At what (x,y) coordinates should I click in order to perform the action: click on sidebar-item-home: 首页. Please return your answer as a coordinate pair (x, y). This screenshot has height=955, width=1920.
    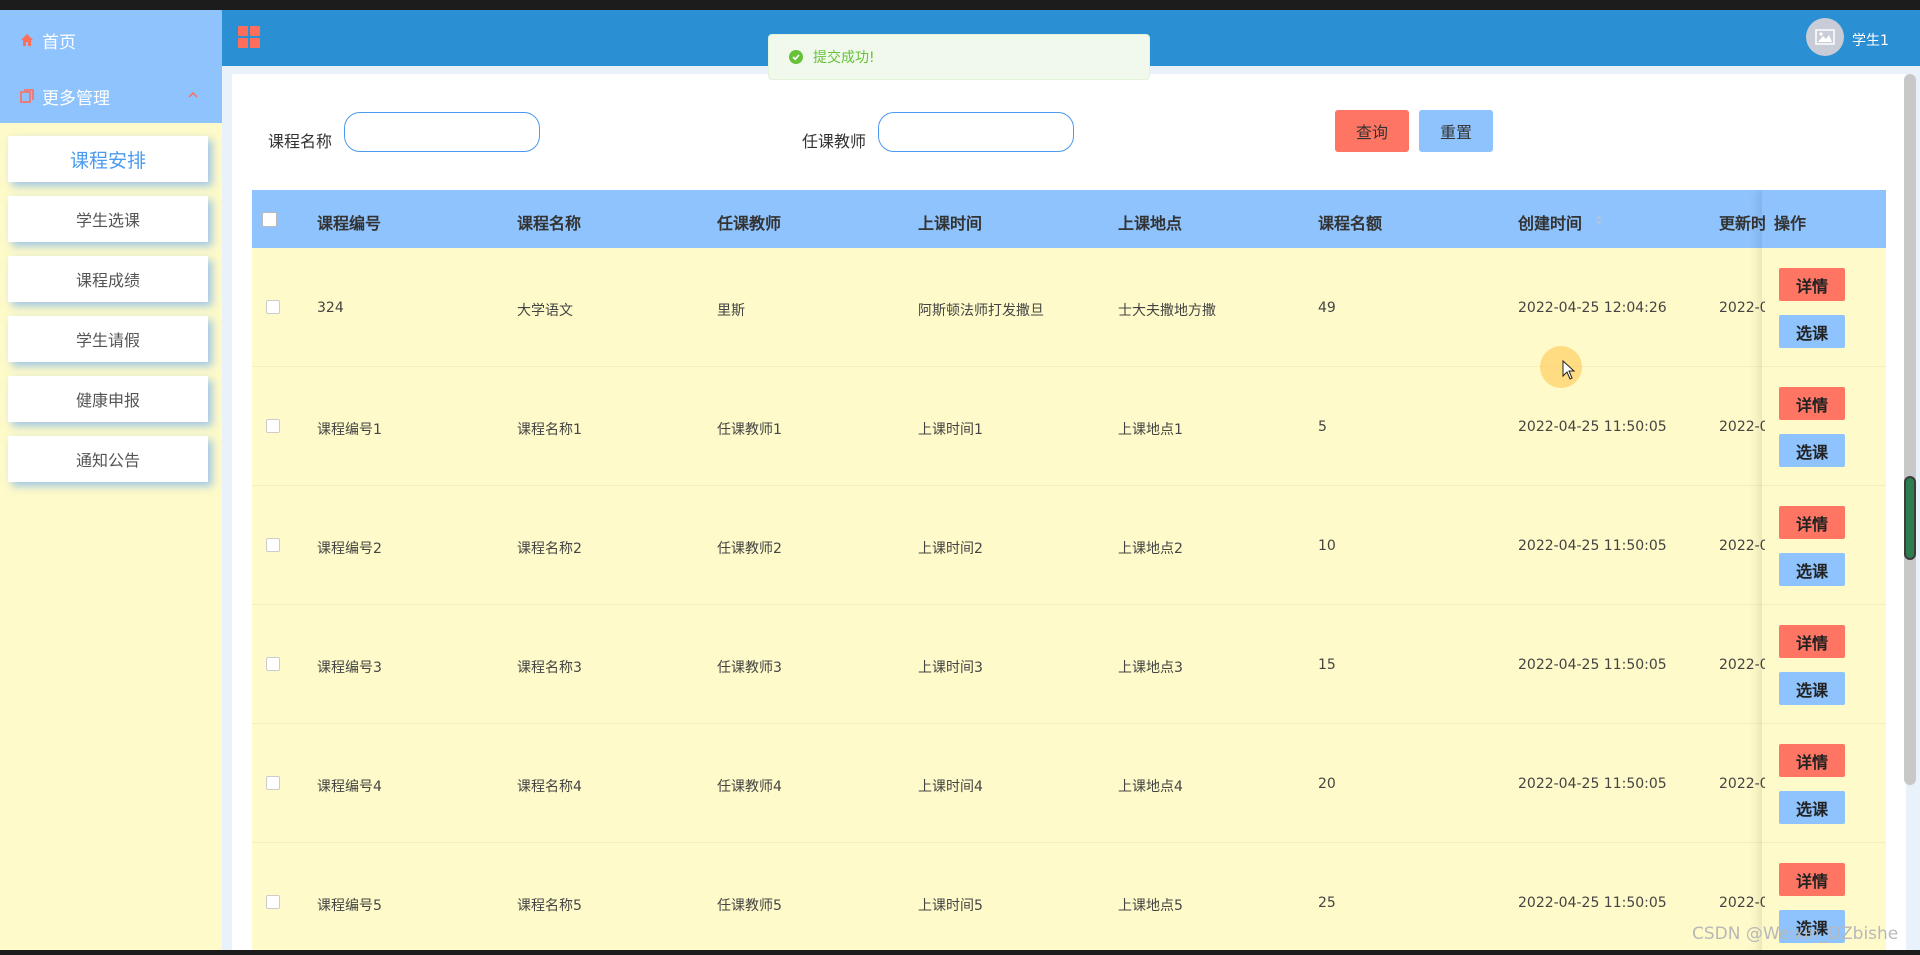
    Looking at the image, I should click on (48, 40).